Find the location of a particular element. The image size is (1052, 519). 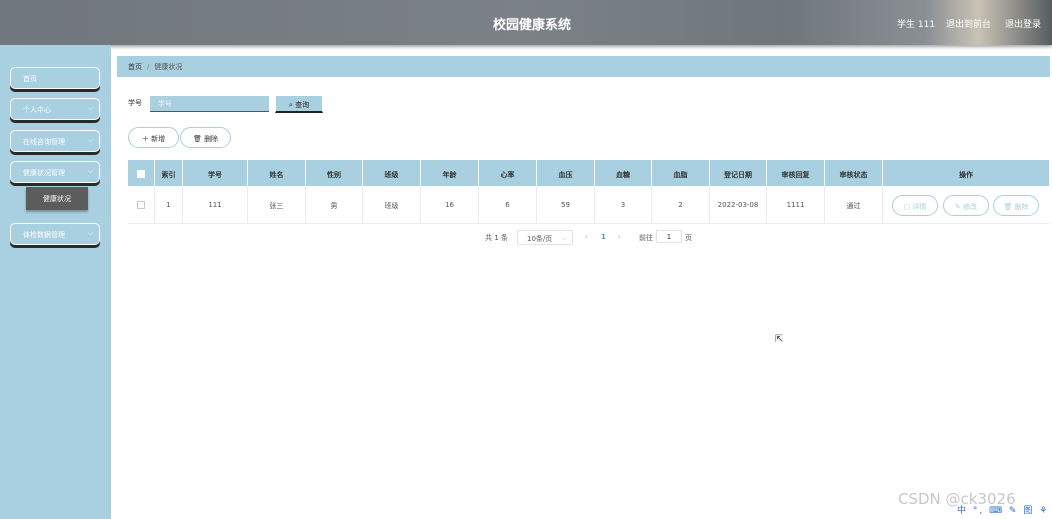

column-header: 登记日期 is located at coordinates (738, 173).